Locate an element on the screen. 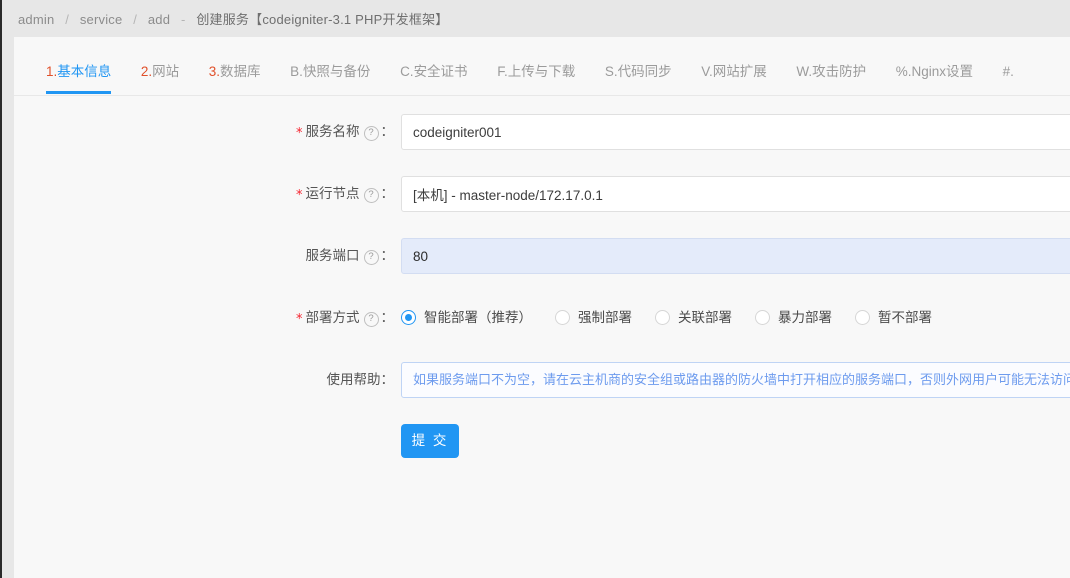  tab-label: Nginx设置 is located at coordinates (942, 71).